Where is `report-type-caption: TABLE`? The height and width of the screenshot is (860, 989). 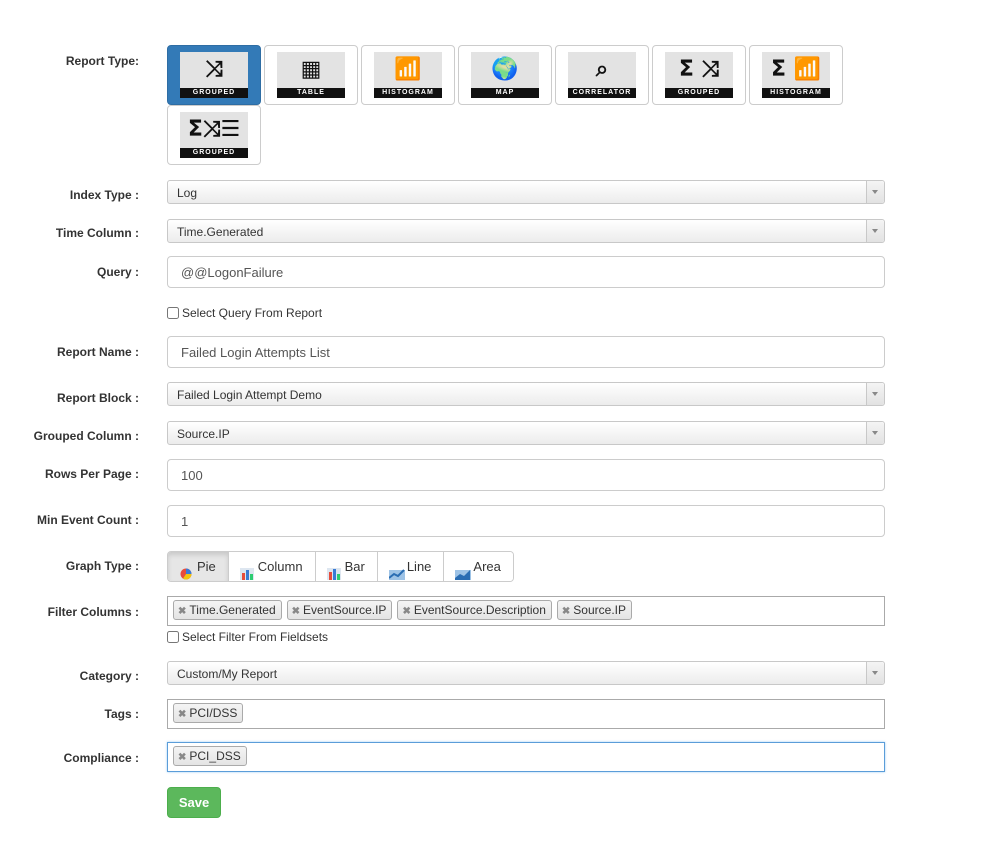 report-type-caption: TABLE is located at coordinates (311, 93).